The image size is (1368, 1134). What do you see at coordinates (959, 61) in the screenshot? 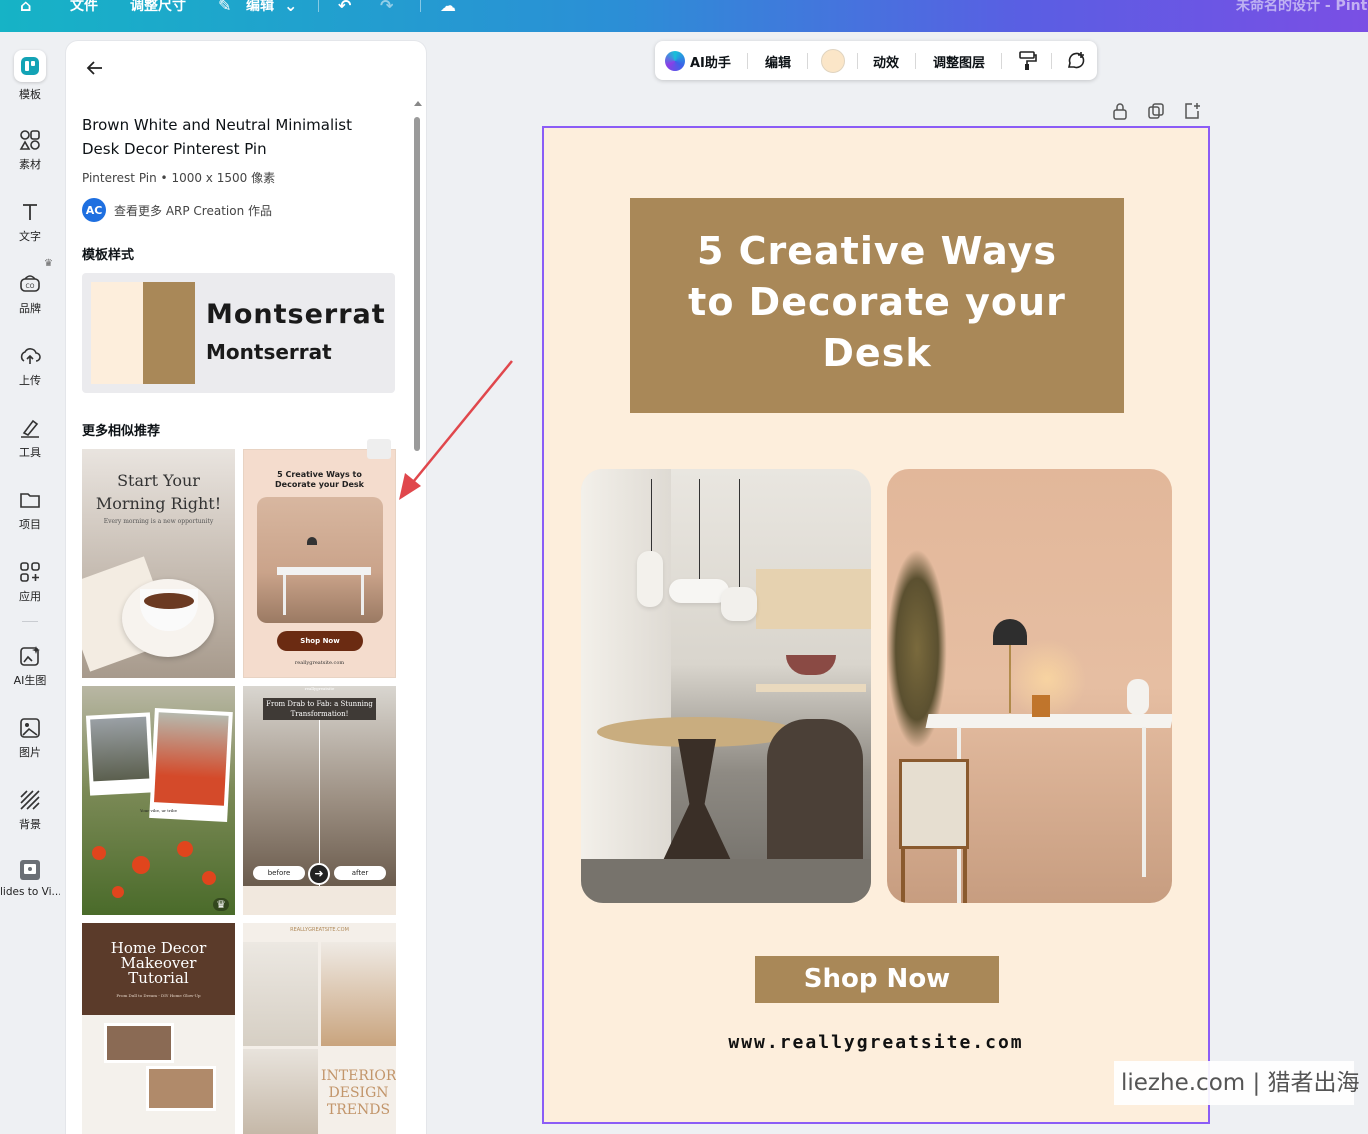
I see `layers-button: 调整图层` at bounding box center [959, 61].